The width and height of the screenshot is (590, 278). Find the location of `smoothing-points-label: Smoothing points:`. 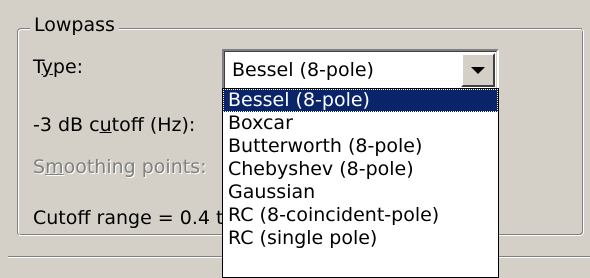

smoothing-points-label: Smoothing points: is located at coordinates (120, 167).